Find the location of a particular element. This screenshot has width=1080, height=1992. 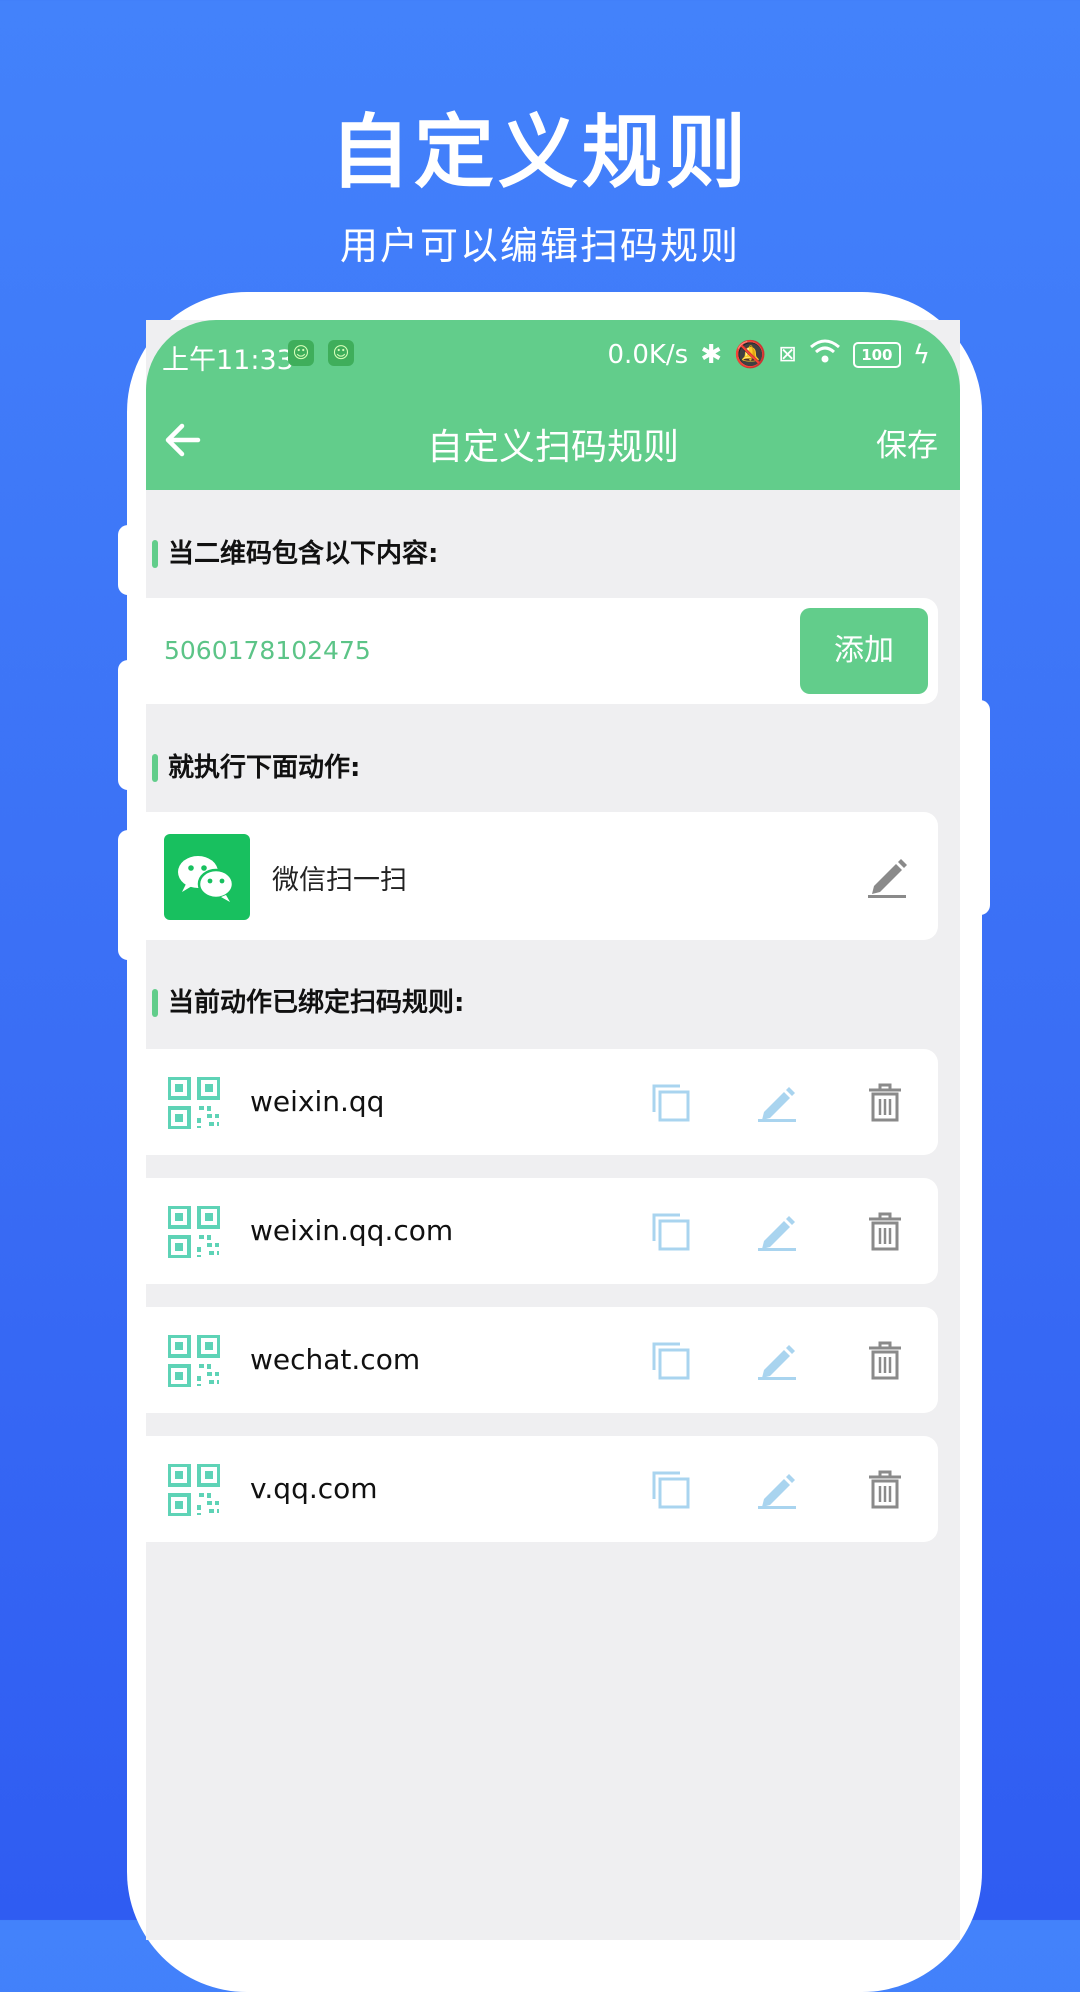

rule-text: weixin.qq.com is located at coordinates (352, 1230).